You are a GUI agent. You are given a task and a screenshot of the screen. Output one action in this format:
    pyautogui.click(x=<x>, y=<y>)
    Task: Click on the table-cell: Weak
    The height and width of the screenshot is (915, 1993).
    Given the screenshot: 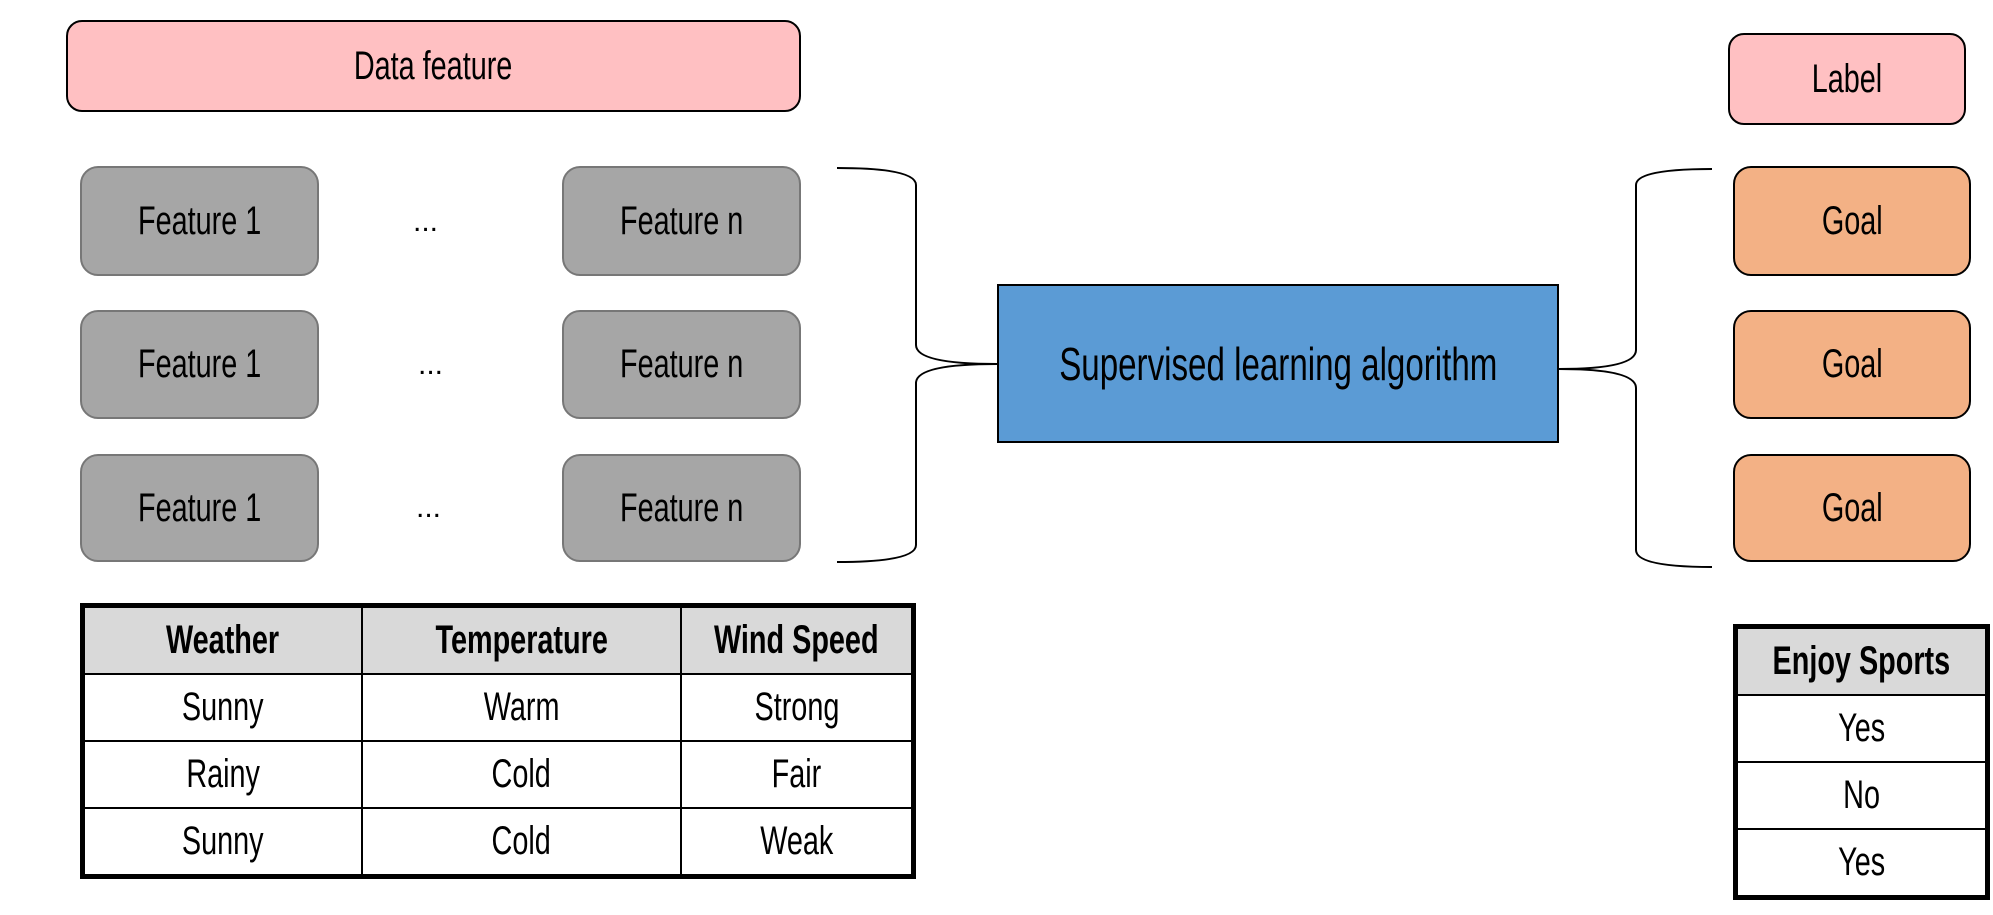 What is the action you would take?
    pyautogui.click(x=797, y=841)
    